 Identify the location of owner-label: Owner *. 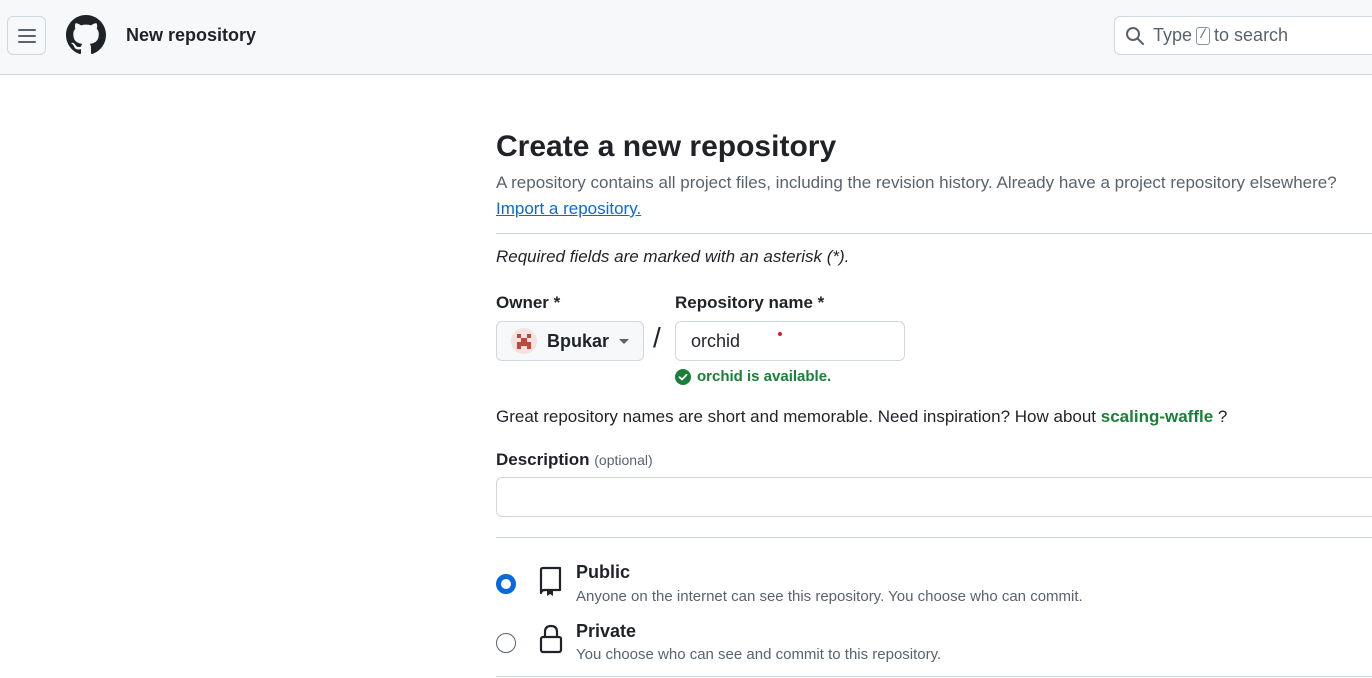
(528, 302).